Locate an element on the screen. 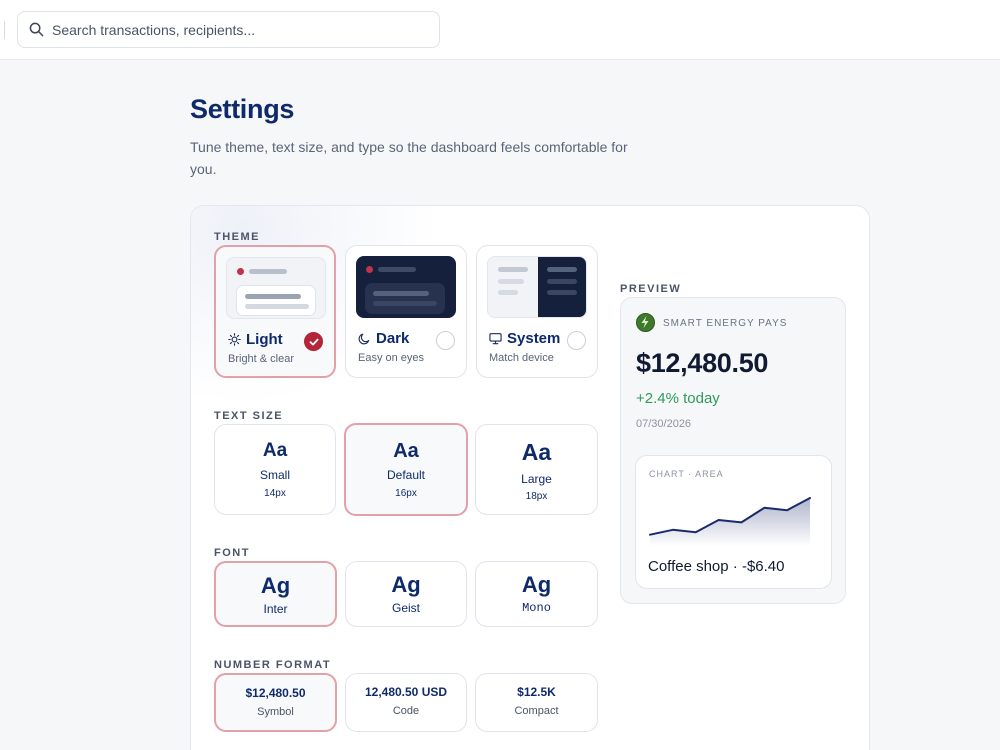 Image resolution: width=1000 pixels, height=750 pixels. font-option-mono: Ag Mono is located at coordinates (536, 594).